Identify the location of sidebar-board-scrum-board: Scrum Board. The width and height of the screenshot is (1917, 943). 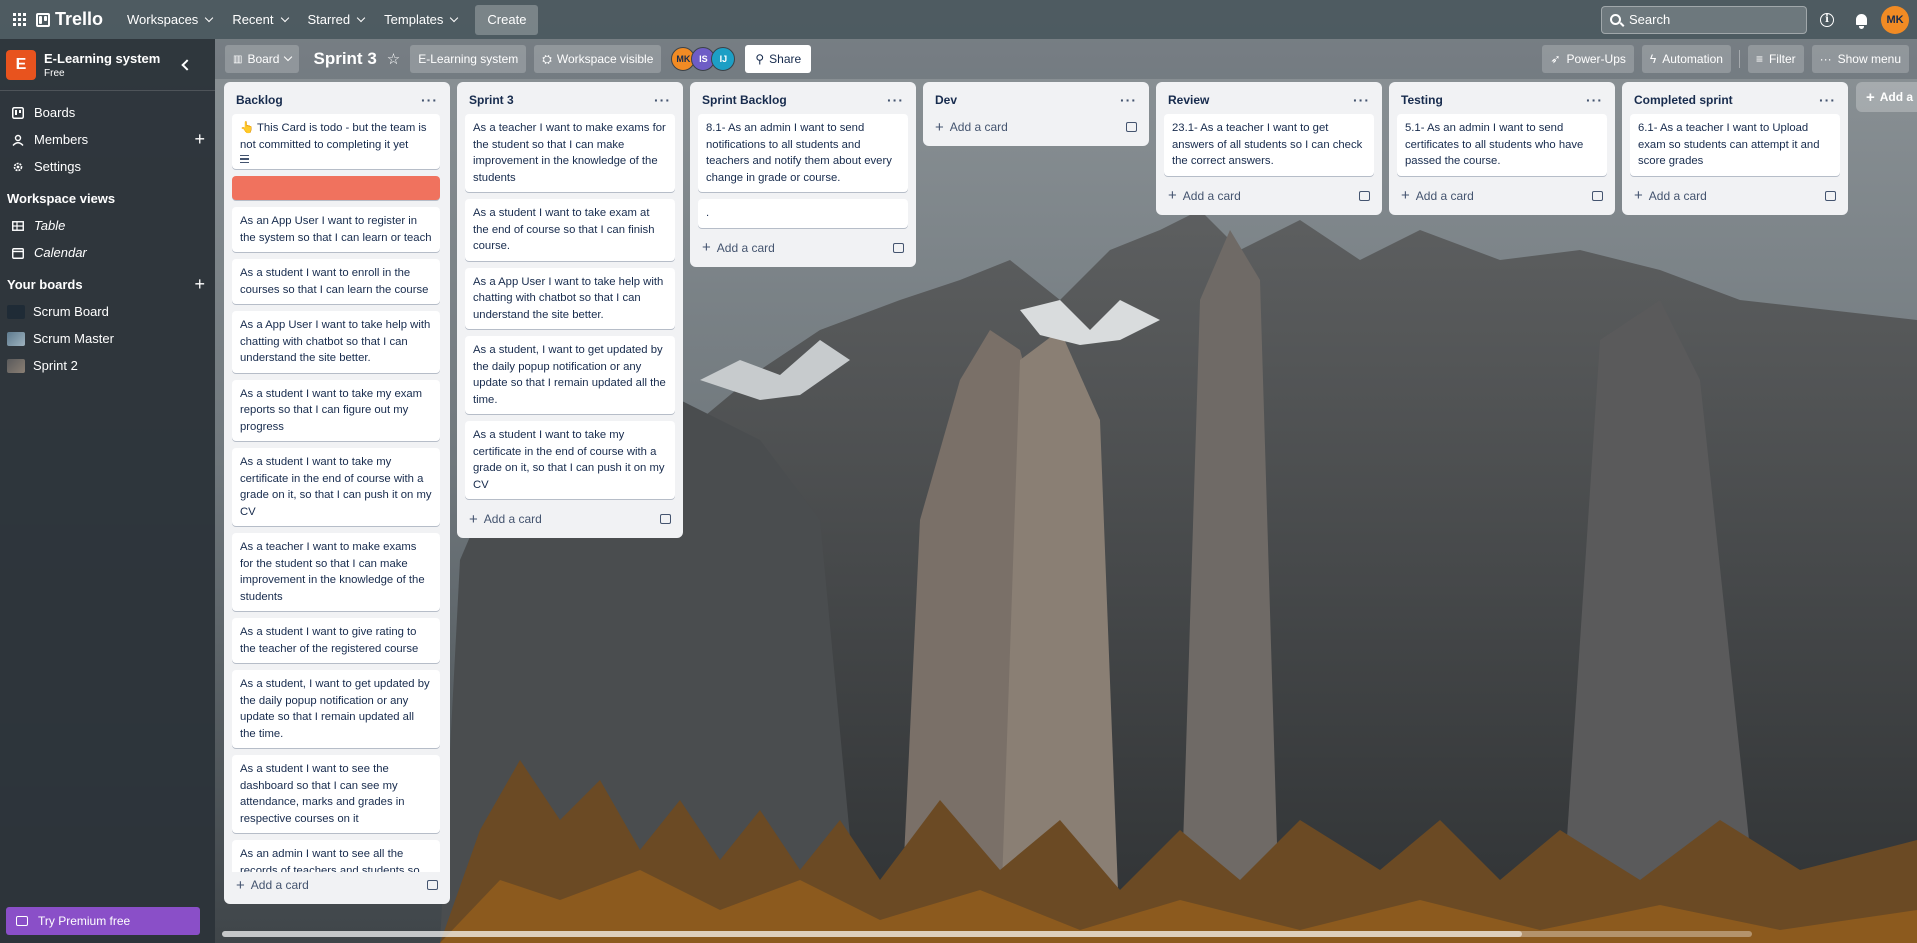
(107, 311).